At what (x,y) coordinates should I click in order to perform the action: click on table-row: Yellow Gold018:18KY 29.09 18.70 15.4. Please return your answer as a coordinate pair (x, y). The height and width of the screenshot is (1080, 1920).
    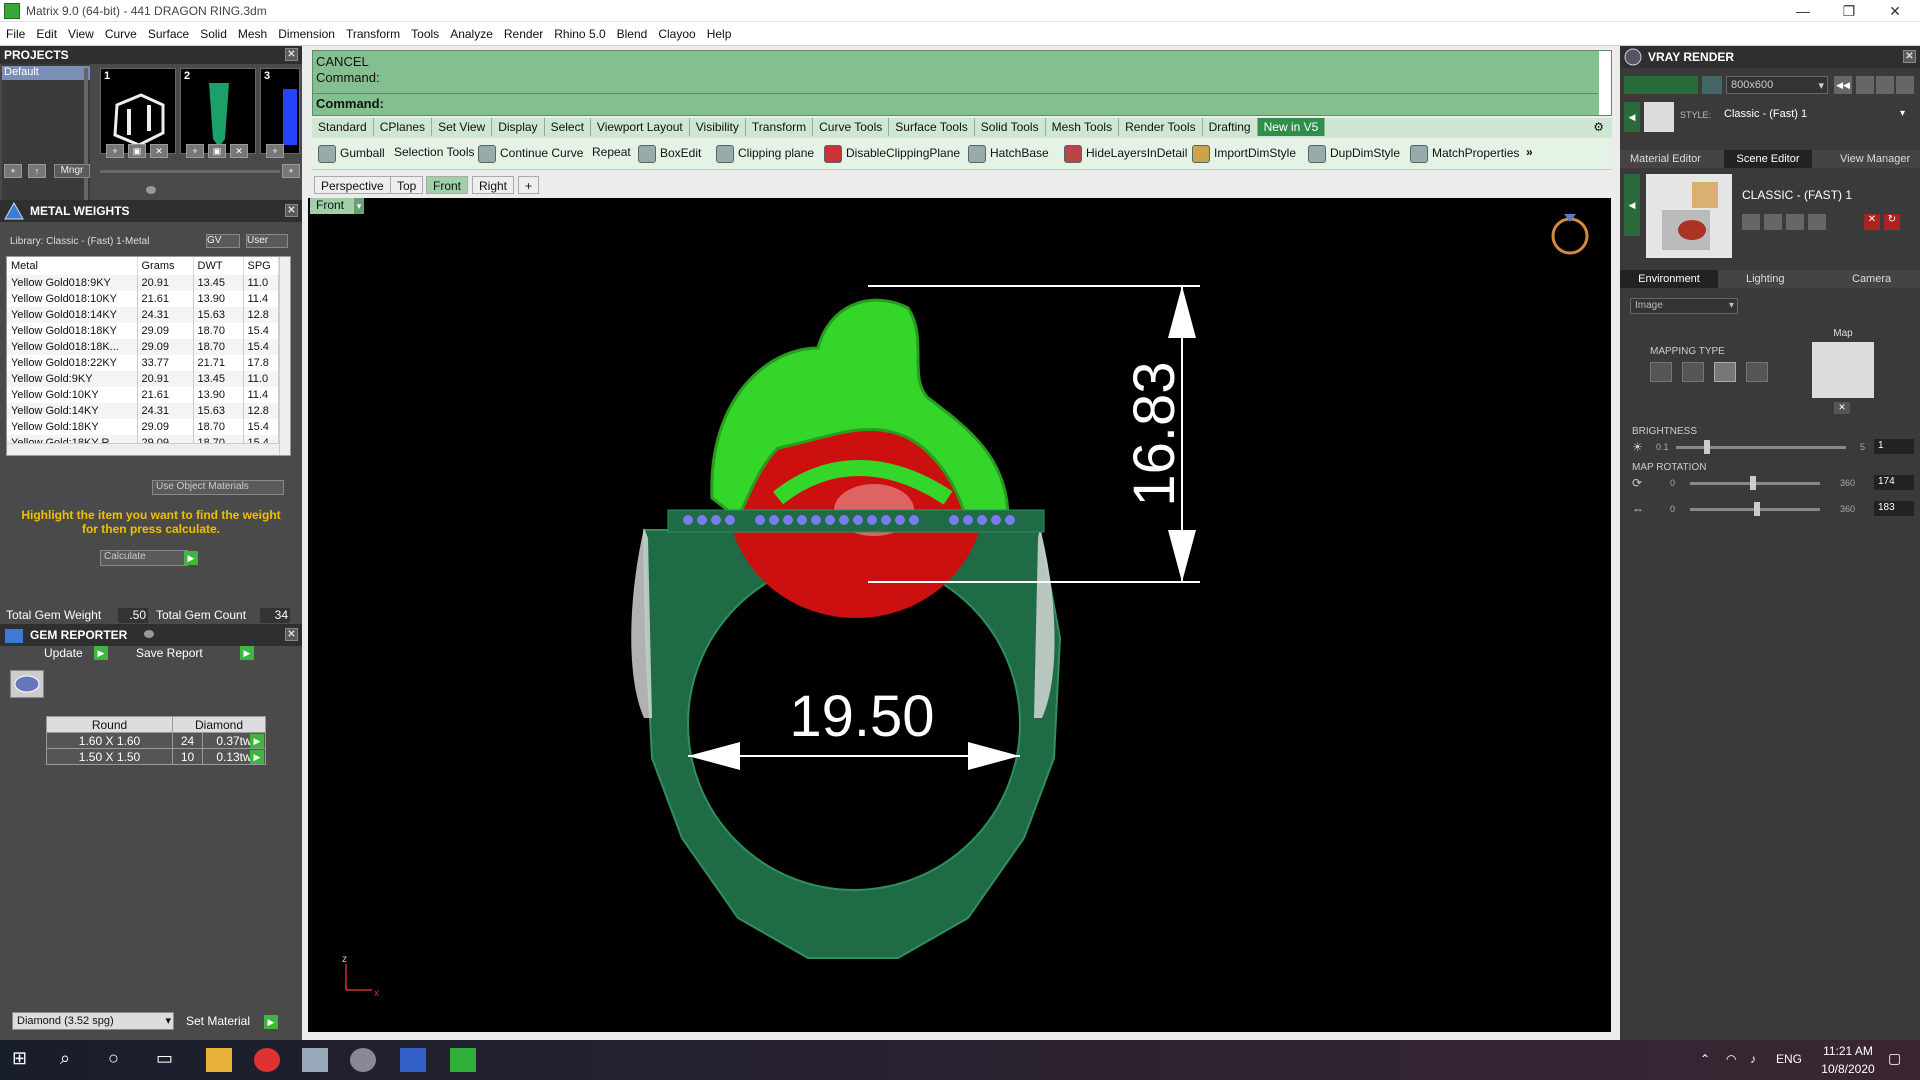
    Looking at the image, I should click on (143, 331).